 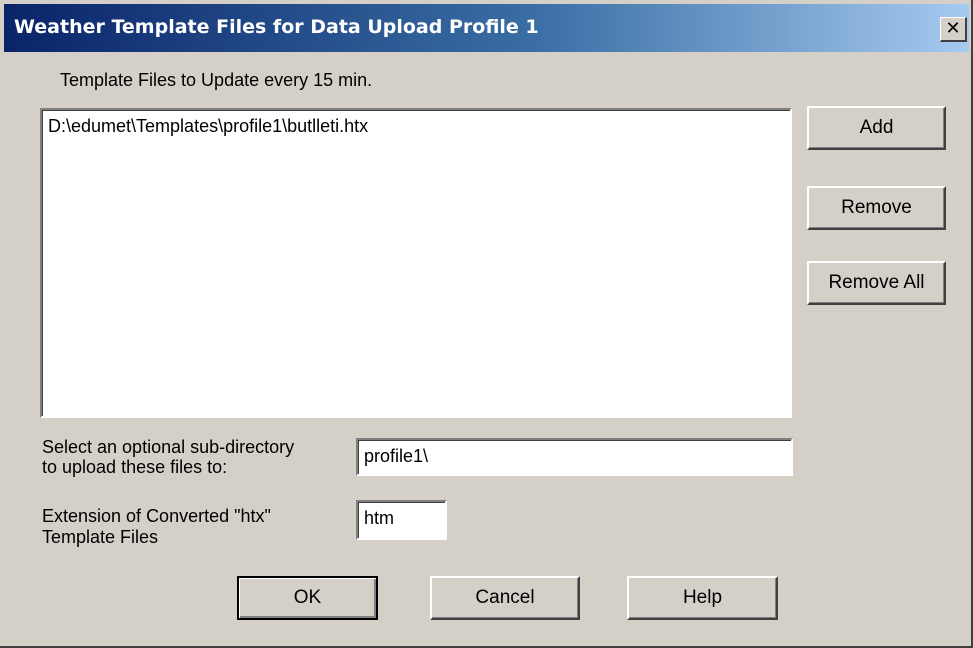 I want to click on subdirectory-label-line2: to upload these files to:, so click(x=135, y=467).